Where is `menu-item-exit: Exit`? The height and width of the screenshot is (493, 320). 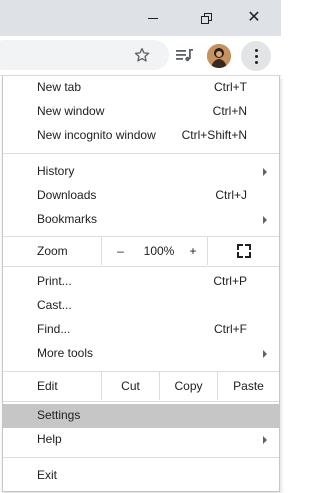
menu-item-exit: Exit is located at coordinates (141, 476).